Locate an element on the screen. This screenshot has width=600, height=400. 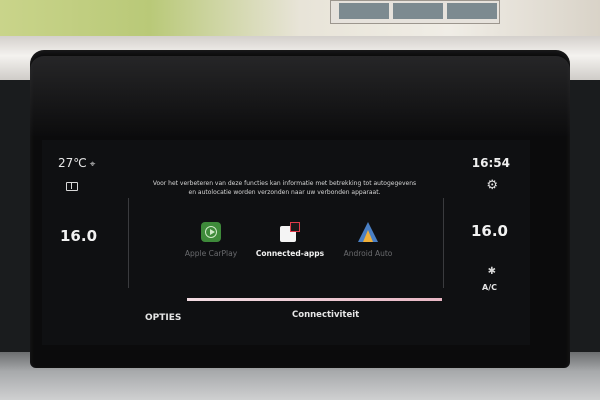
fan-icon: ✱ is located at coordinates (492, 271).